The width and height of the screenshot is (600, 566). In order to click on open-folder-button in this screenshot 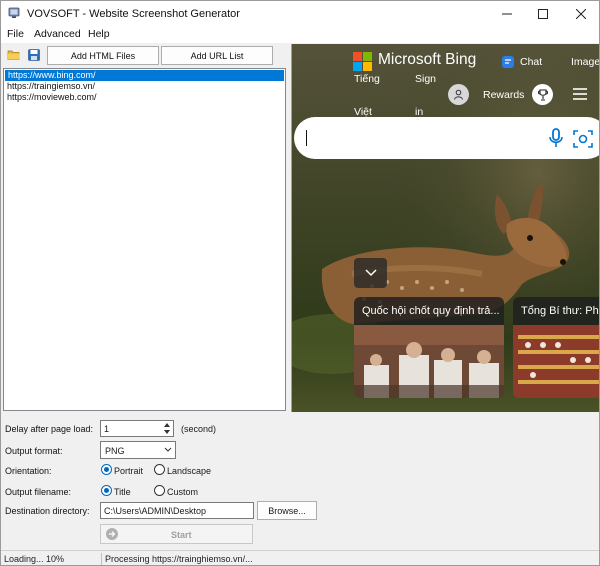, I will do `click(14, 55)`.